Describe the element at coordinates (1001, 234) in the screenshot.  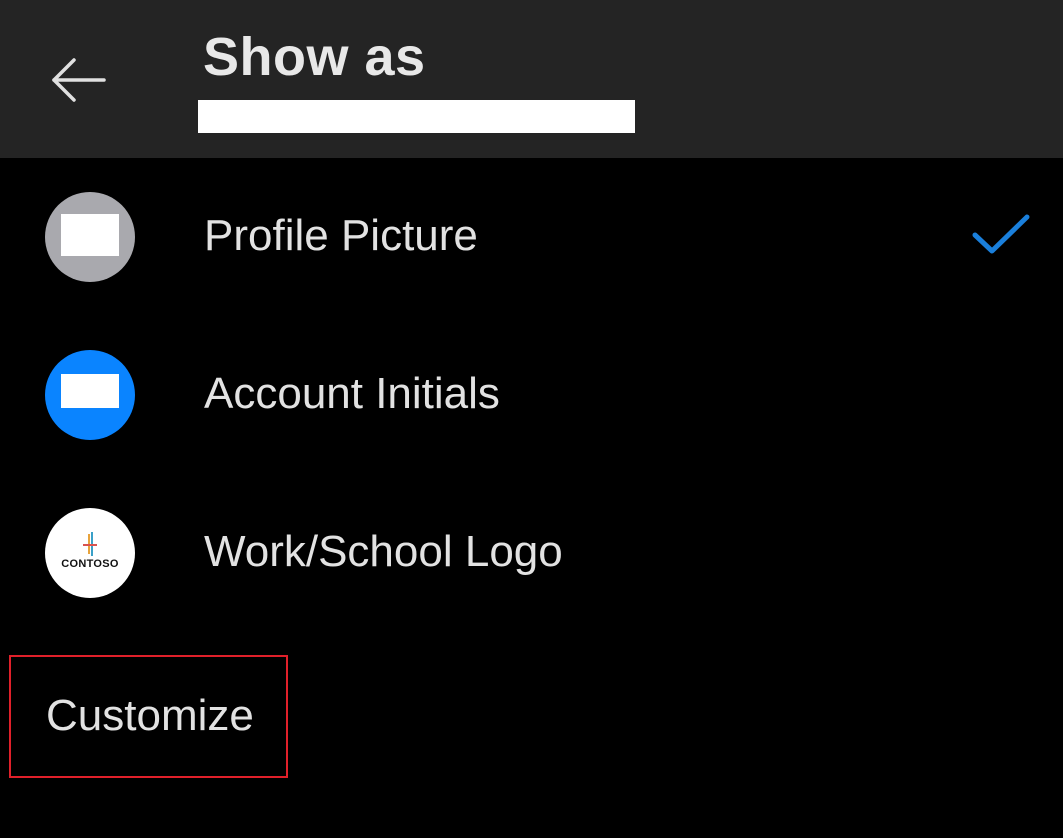
I see `checkmark-icon` at that location.